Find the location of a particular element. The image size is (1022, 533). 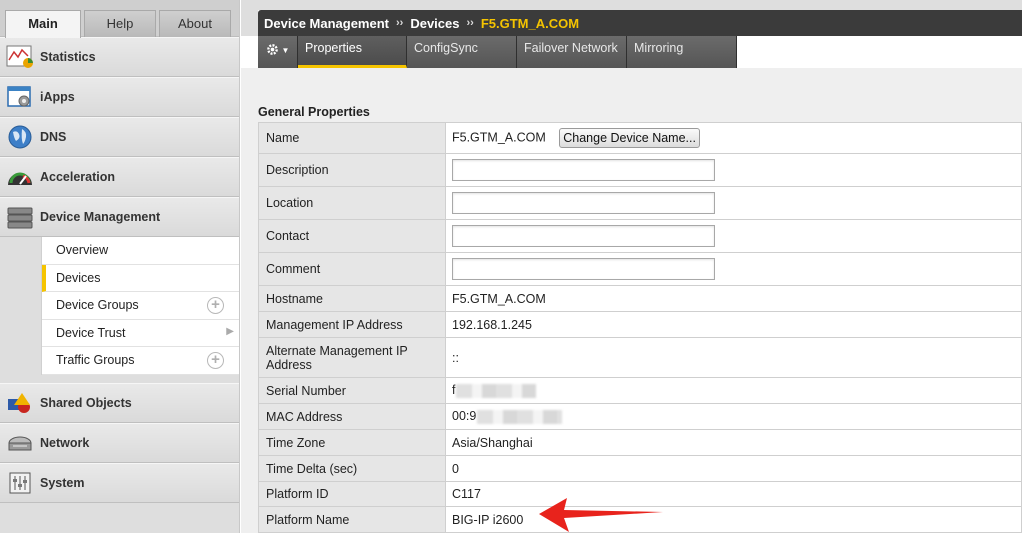

breadcrumb-current-device: F5.GTM_A.COM is located at coordinates (530, 23).